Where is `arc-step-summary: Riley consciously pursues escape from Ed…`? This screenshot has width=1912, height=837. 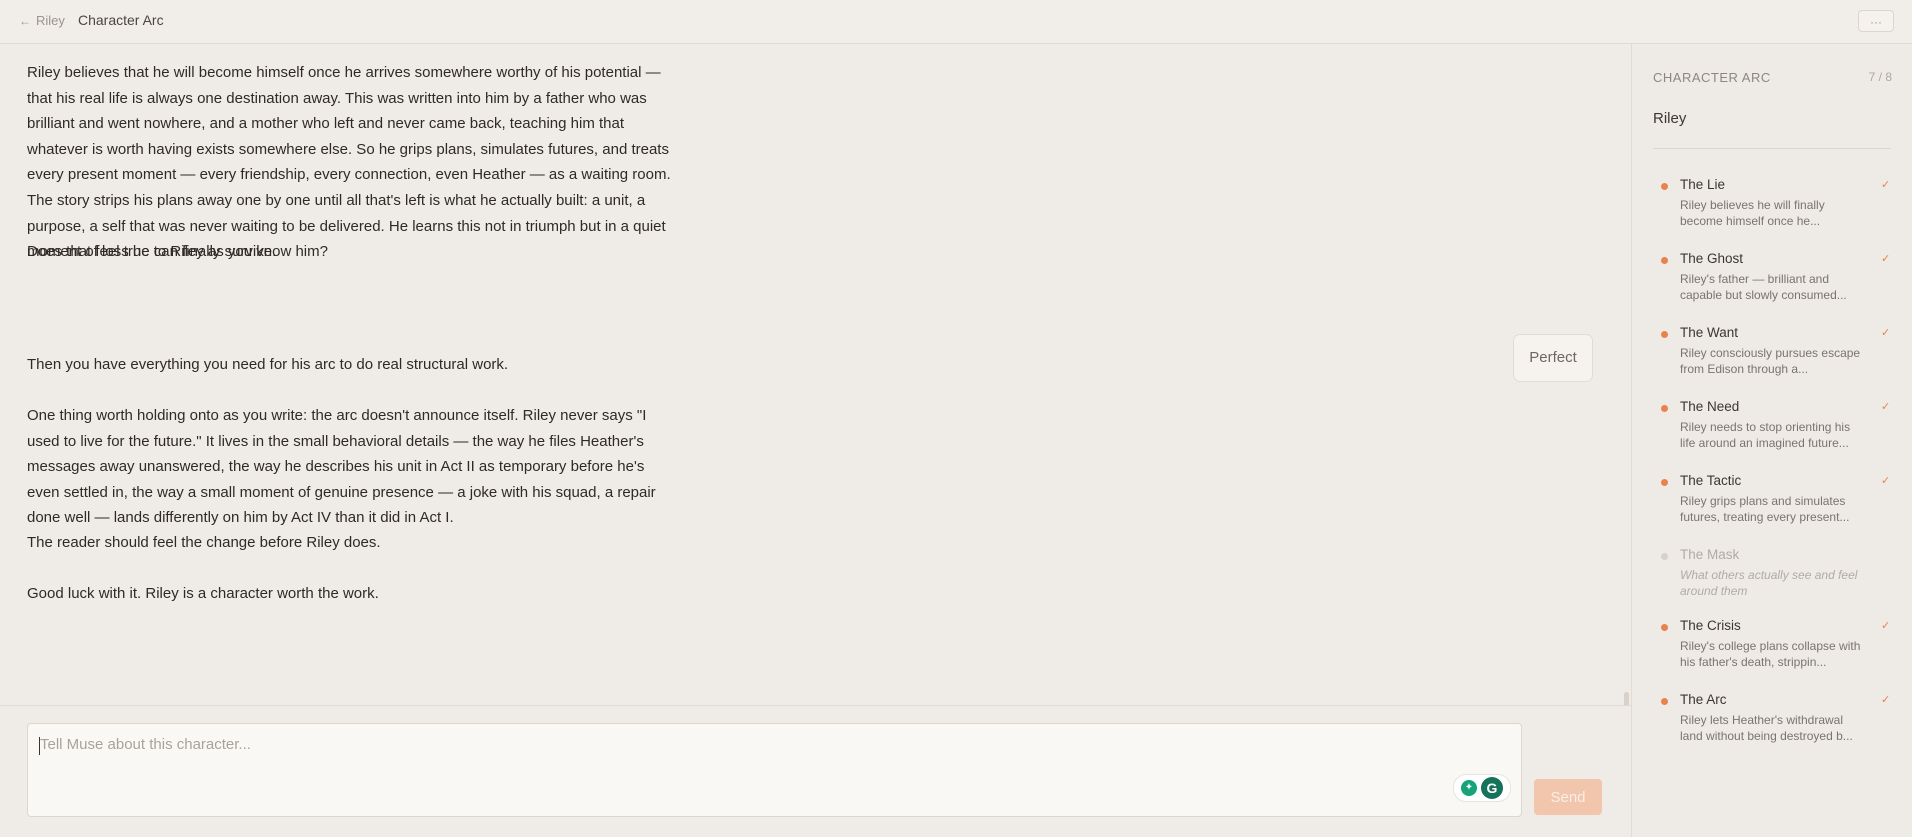
arc-step-summary: Riley consciously pursues escape from Ed… is located at coordinates (1770, 361).